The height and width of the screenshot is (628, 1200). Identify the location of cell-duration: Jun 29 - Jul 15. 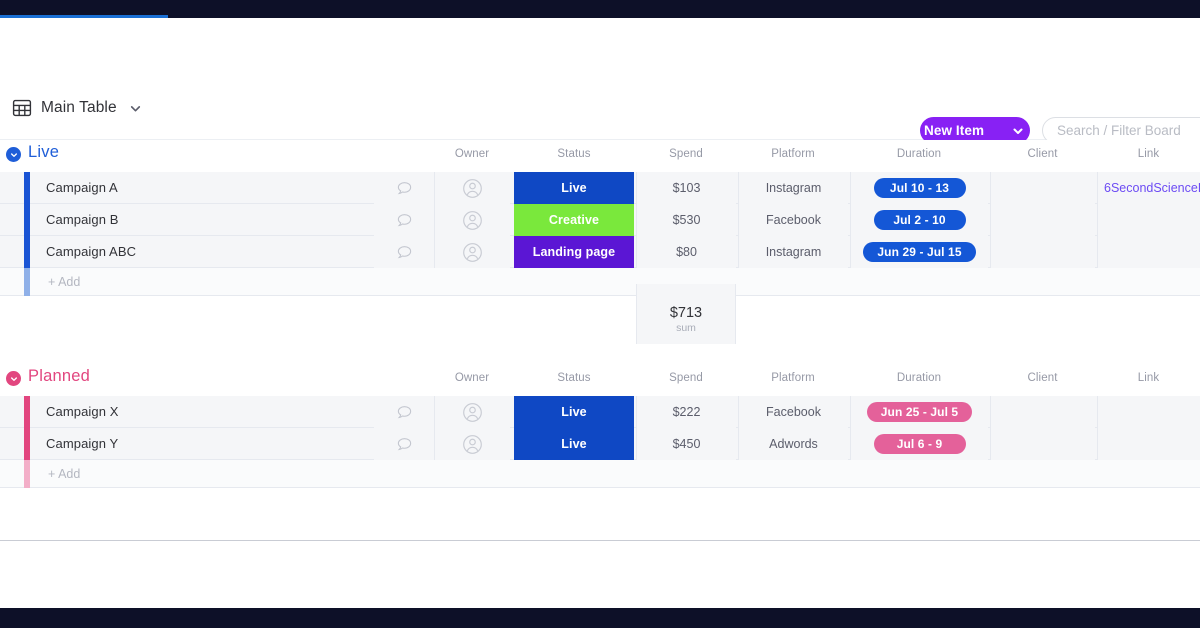
(919, 252).